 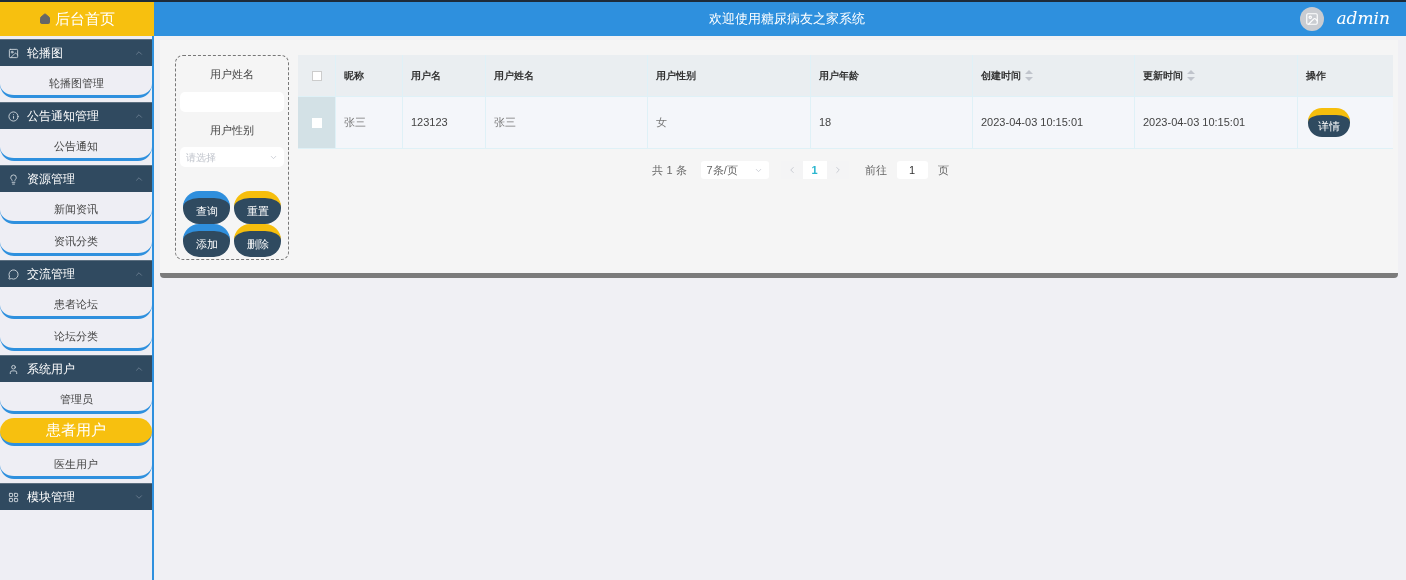 What do you see at coordinates (661, 123) in the screenshot?
I see `table-cell-text: 女` at bounding box center [661, 123].